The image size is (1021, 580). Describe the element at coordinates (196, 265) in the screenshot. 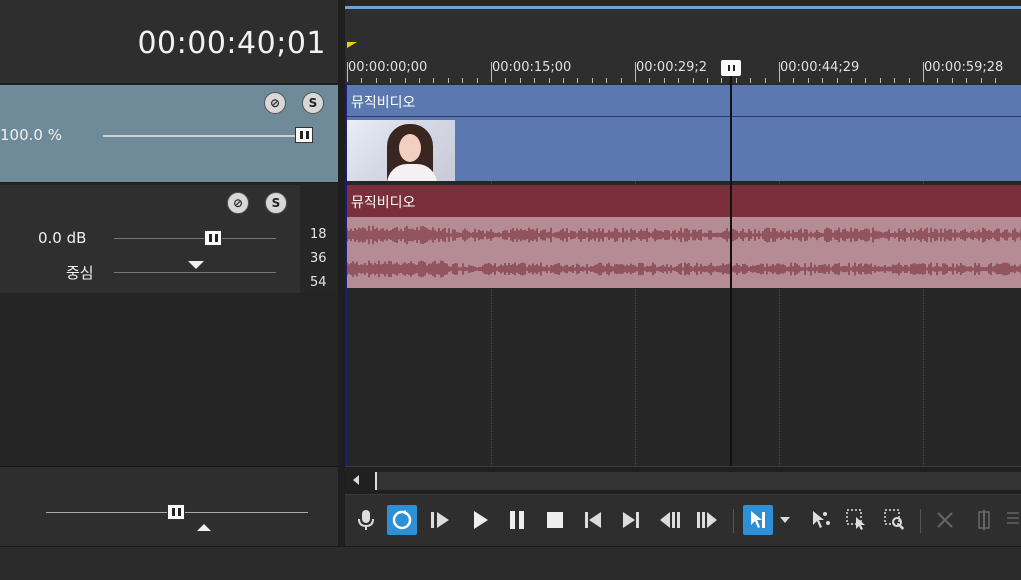

I see `audio-pan-slider-thumb` at that location.